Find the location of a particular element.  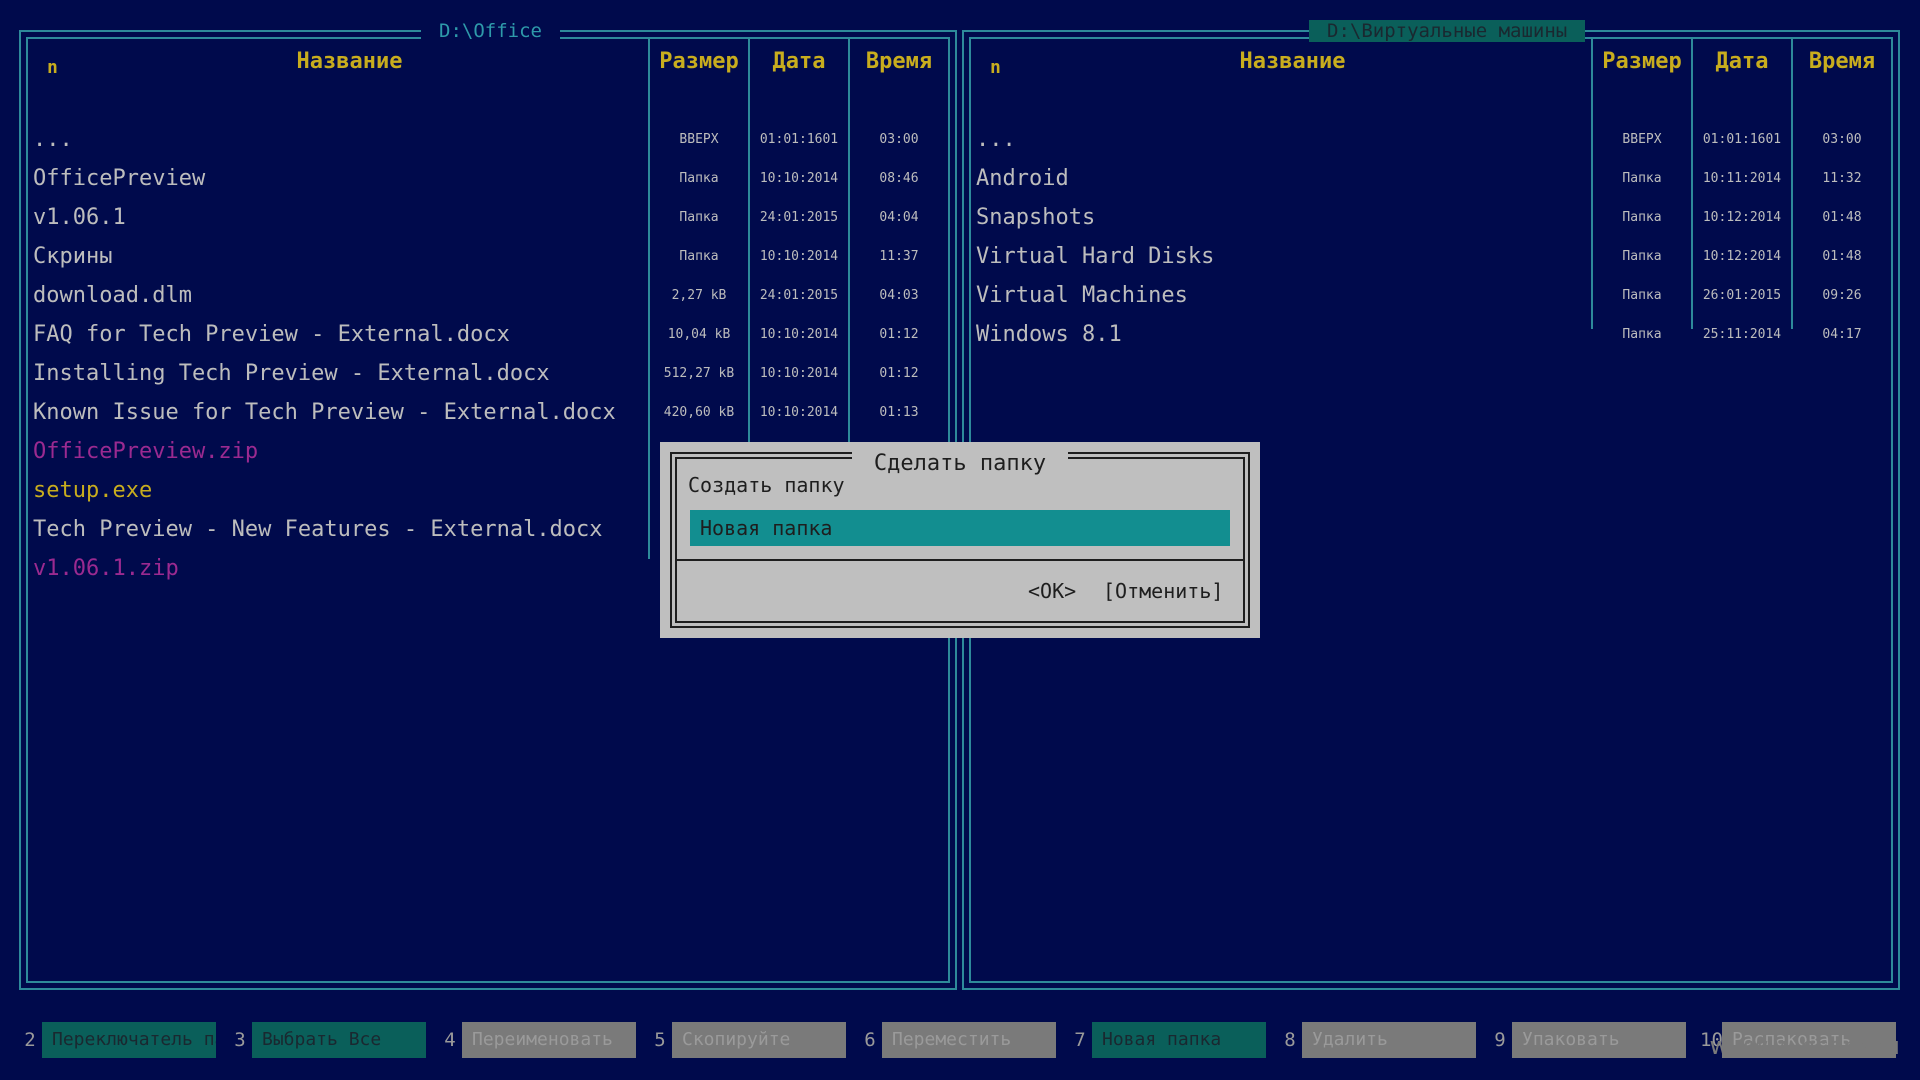

file-row: Virtual Machines Папка 26:01:2015 09:26 is located at coordinates (1431, 295).